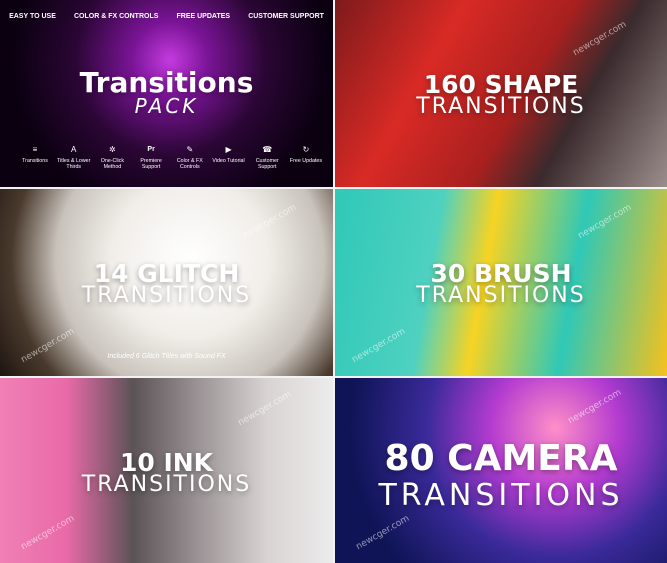 This screenshot has height=563, width=667. What do you see at coordinates (501, 495) in the screenshot?
I see `camera-subtitle: TRANSITIONS` at bounding box center [501, 495].